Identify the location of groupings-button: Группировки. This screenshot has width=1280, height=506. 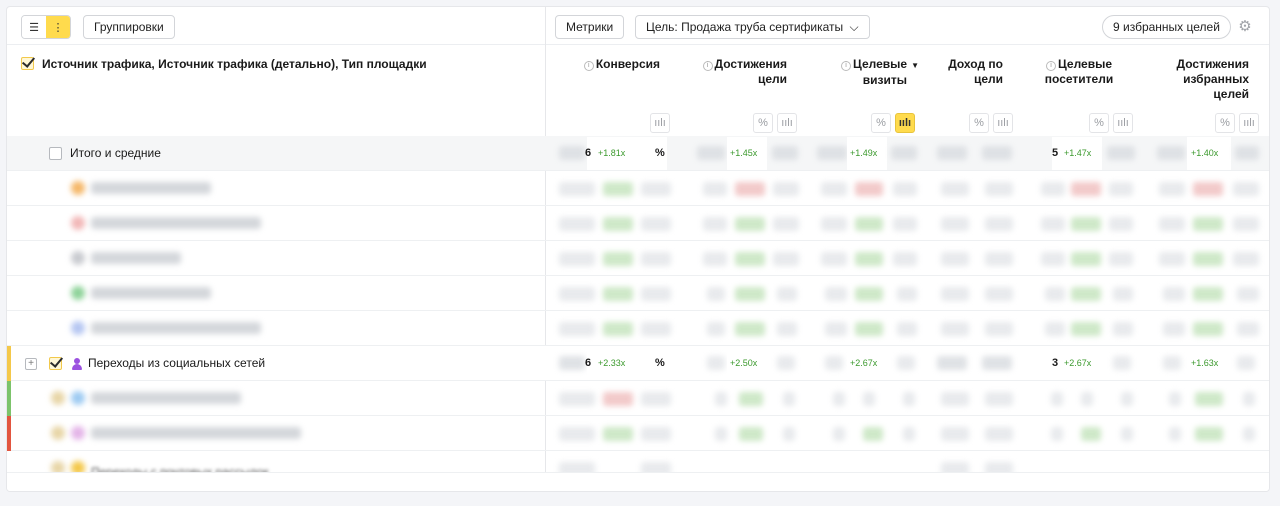
(129, 27).